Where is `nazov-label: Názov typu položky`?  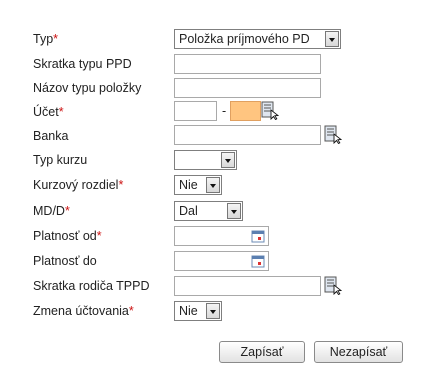 nazov-label: Názov typu položky is located at coordinates (87, 88).